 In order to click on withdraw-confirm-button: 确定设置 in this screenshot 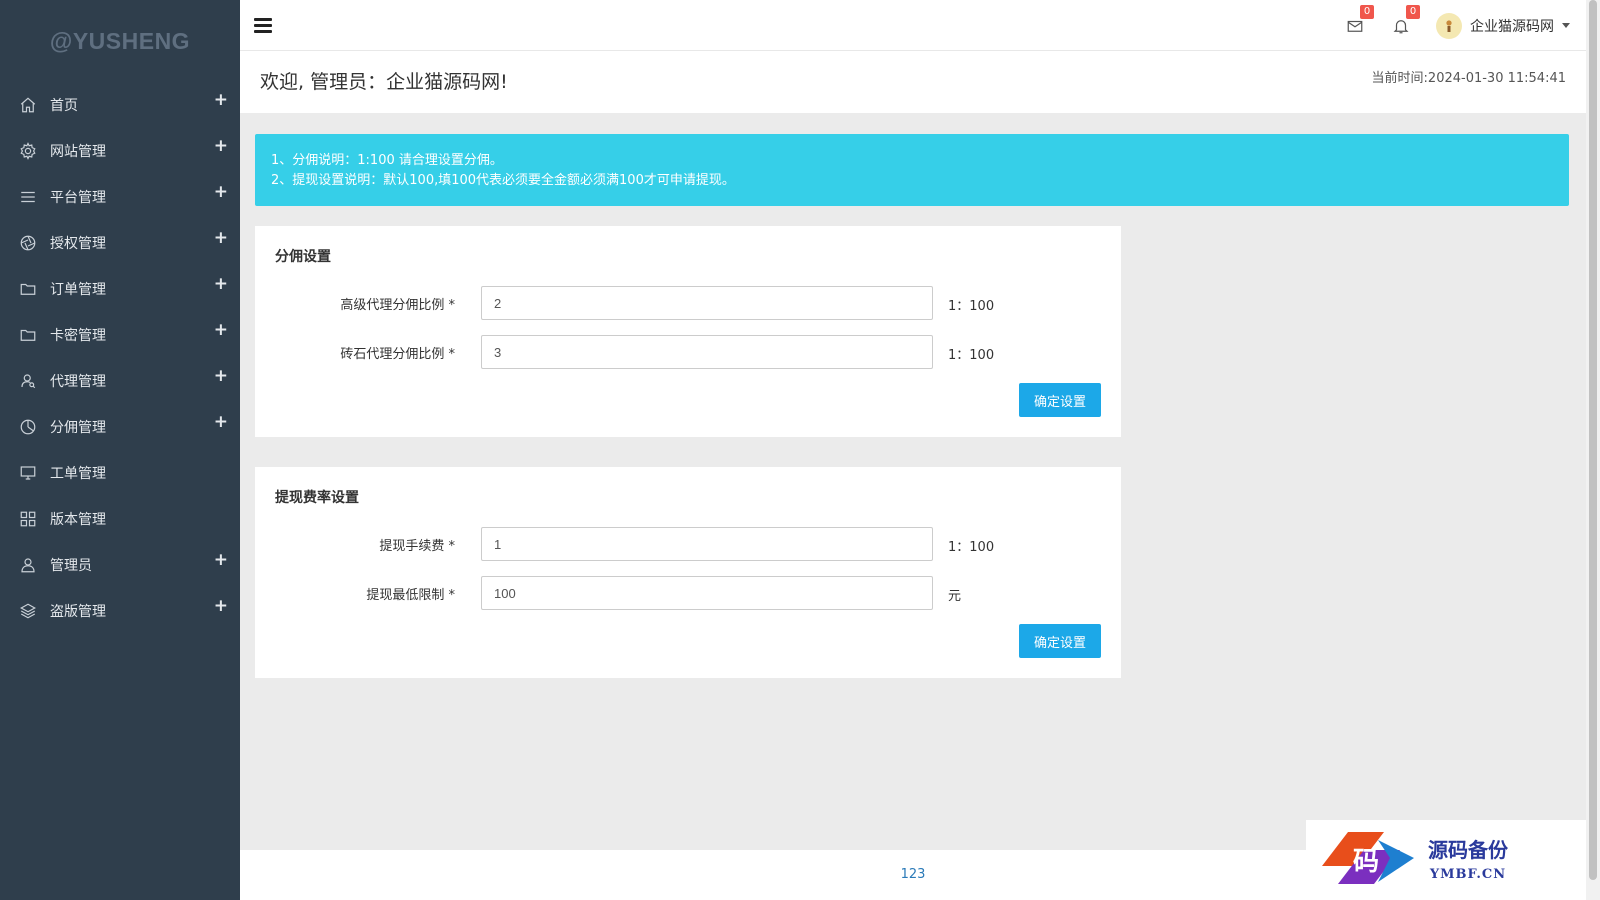, I will do `click(1060, 641)`.